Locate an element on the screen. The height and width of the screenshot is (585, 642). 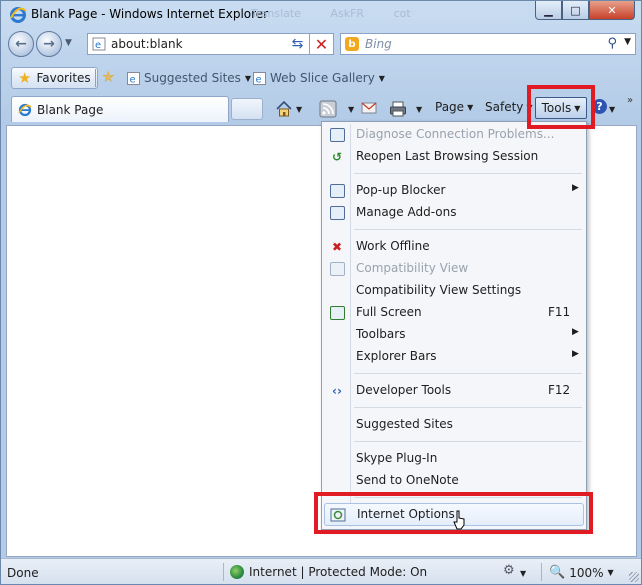
menu-item-label: Suggested Sites is located at coordinates (404, 424).